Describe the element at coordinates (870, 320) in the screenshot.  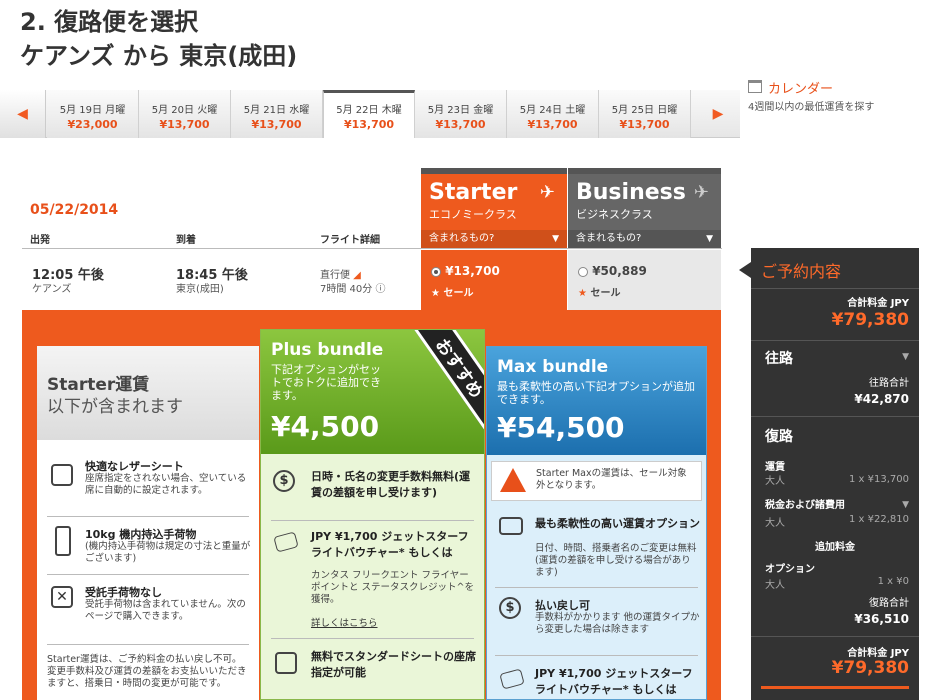
I see `total-price: ¥79,380` at that location.